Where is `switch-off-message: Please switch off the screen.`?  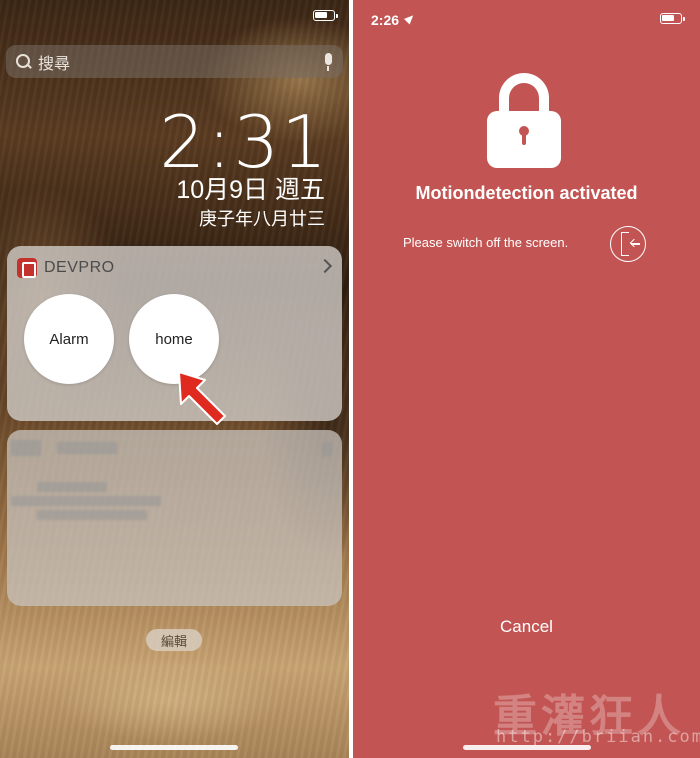
switch-off-message: Please switch off the screen. is located at coordinates (486, 242).